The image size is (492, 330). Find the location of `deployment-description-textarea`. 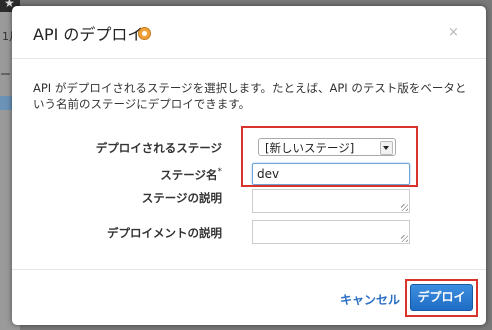

deployment-description-textarea is located at coordinates (331, 232).